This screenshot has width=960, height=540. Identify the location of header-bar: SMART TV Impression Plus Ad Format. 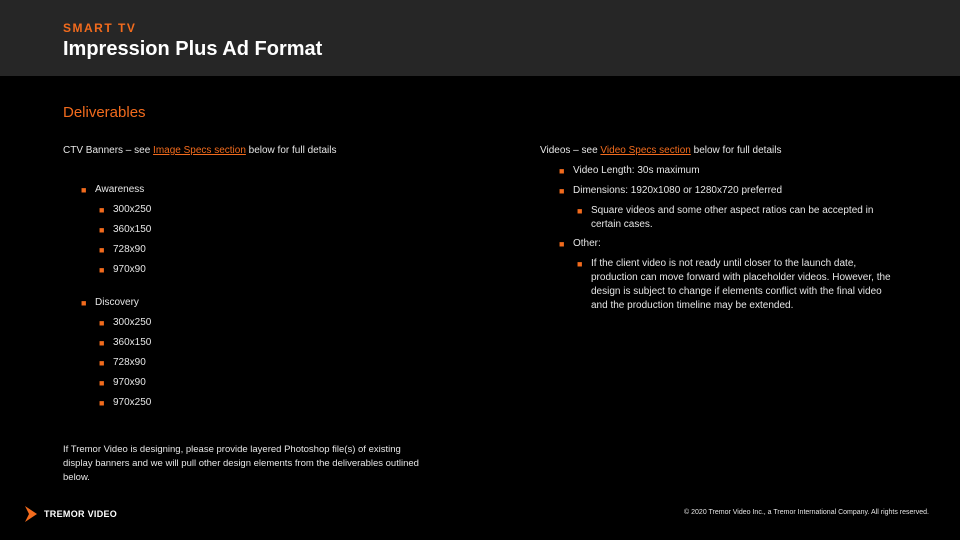
(480, 38).